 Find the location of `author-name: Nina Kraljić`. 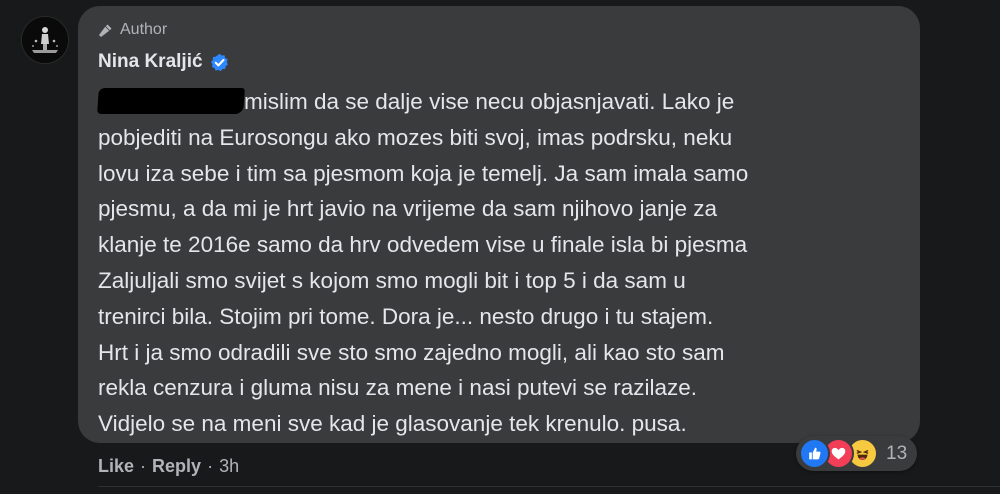

author-name: Nina Kraljić is located at coordinates (150, 62).